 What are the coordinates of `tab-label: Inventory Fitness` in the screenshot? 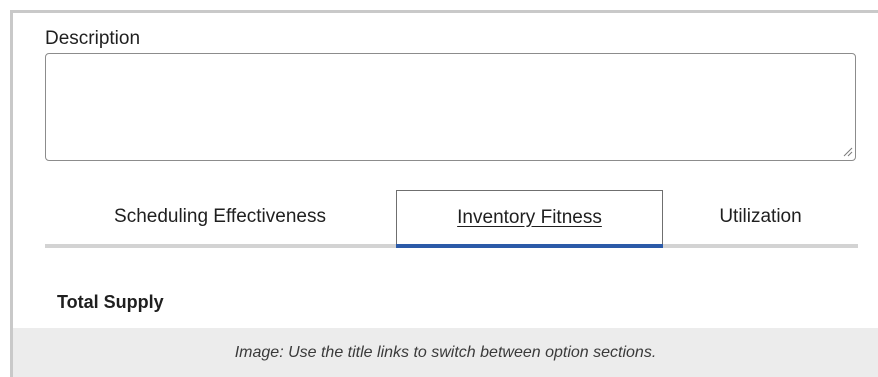 It's located at (529, 217).